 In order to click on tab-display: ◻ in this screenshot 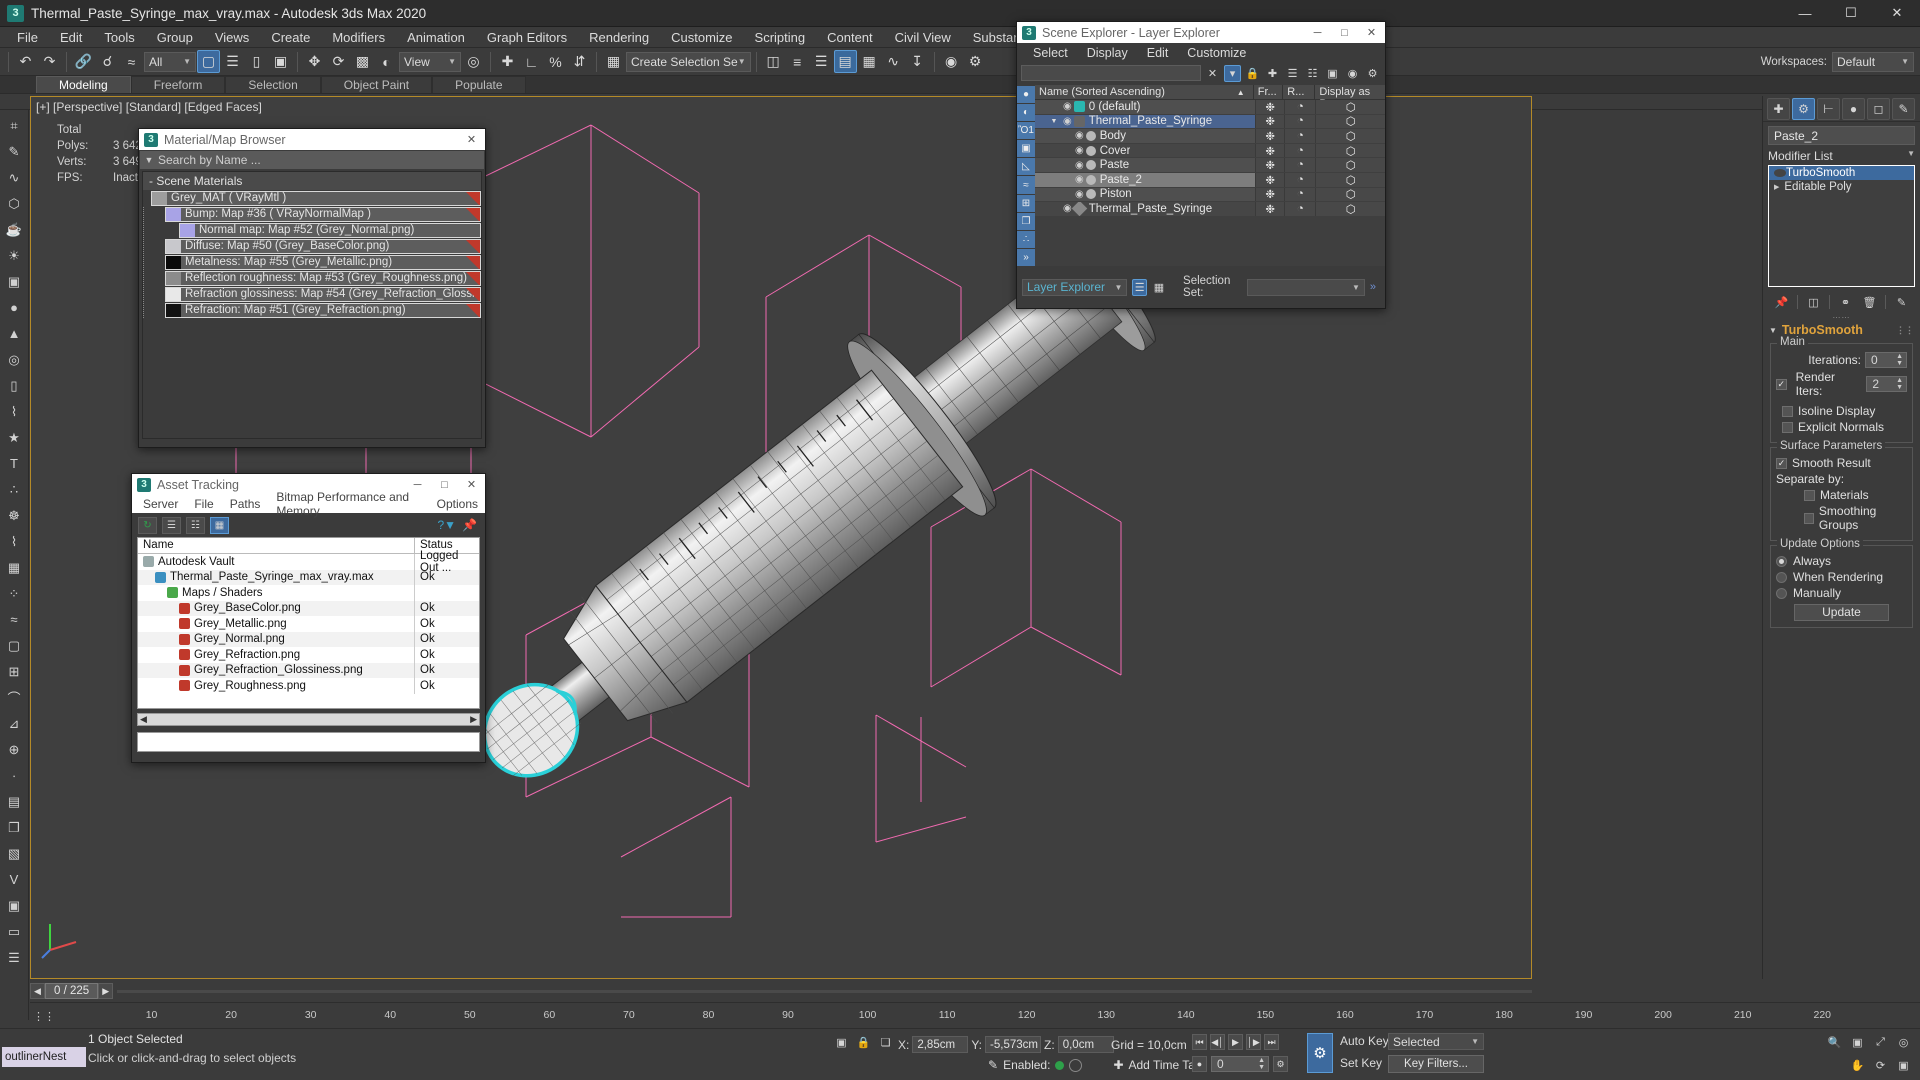, I will do `click(1878, 108)`.